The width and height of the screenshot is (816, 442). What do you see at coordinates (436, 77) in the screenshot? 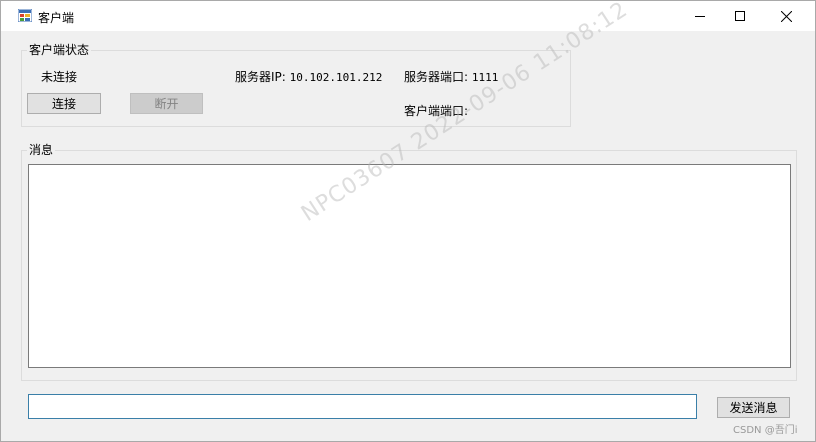
I see `server-port-label: 服务器端口:` at bounding box center [436, 77].